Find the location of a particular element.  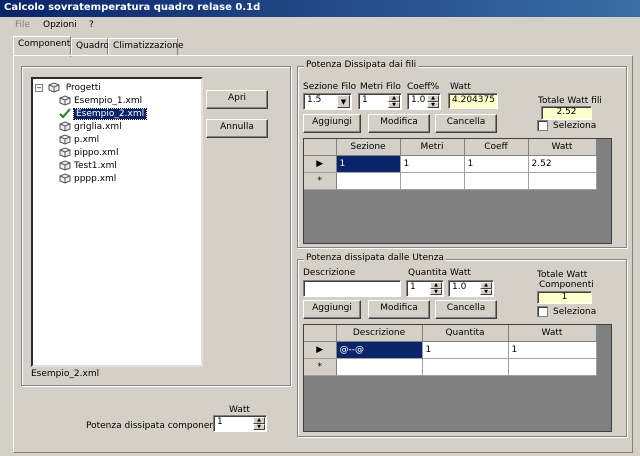

tree-root: − Progetti is located at coordinates (68, 87).